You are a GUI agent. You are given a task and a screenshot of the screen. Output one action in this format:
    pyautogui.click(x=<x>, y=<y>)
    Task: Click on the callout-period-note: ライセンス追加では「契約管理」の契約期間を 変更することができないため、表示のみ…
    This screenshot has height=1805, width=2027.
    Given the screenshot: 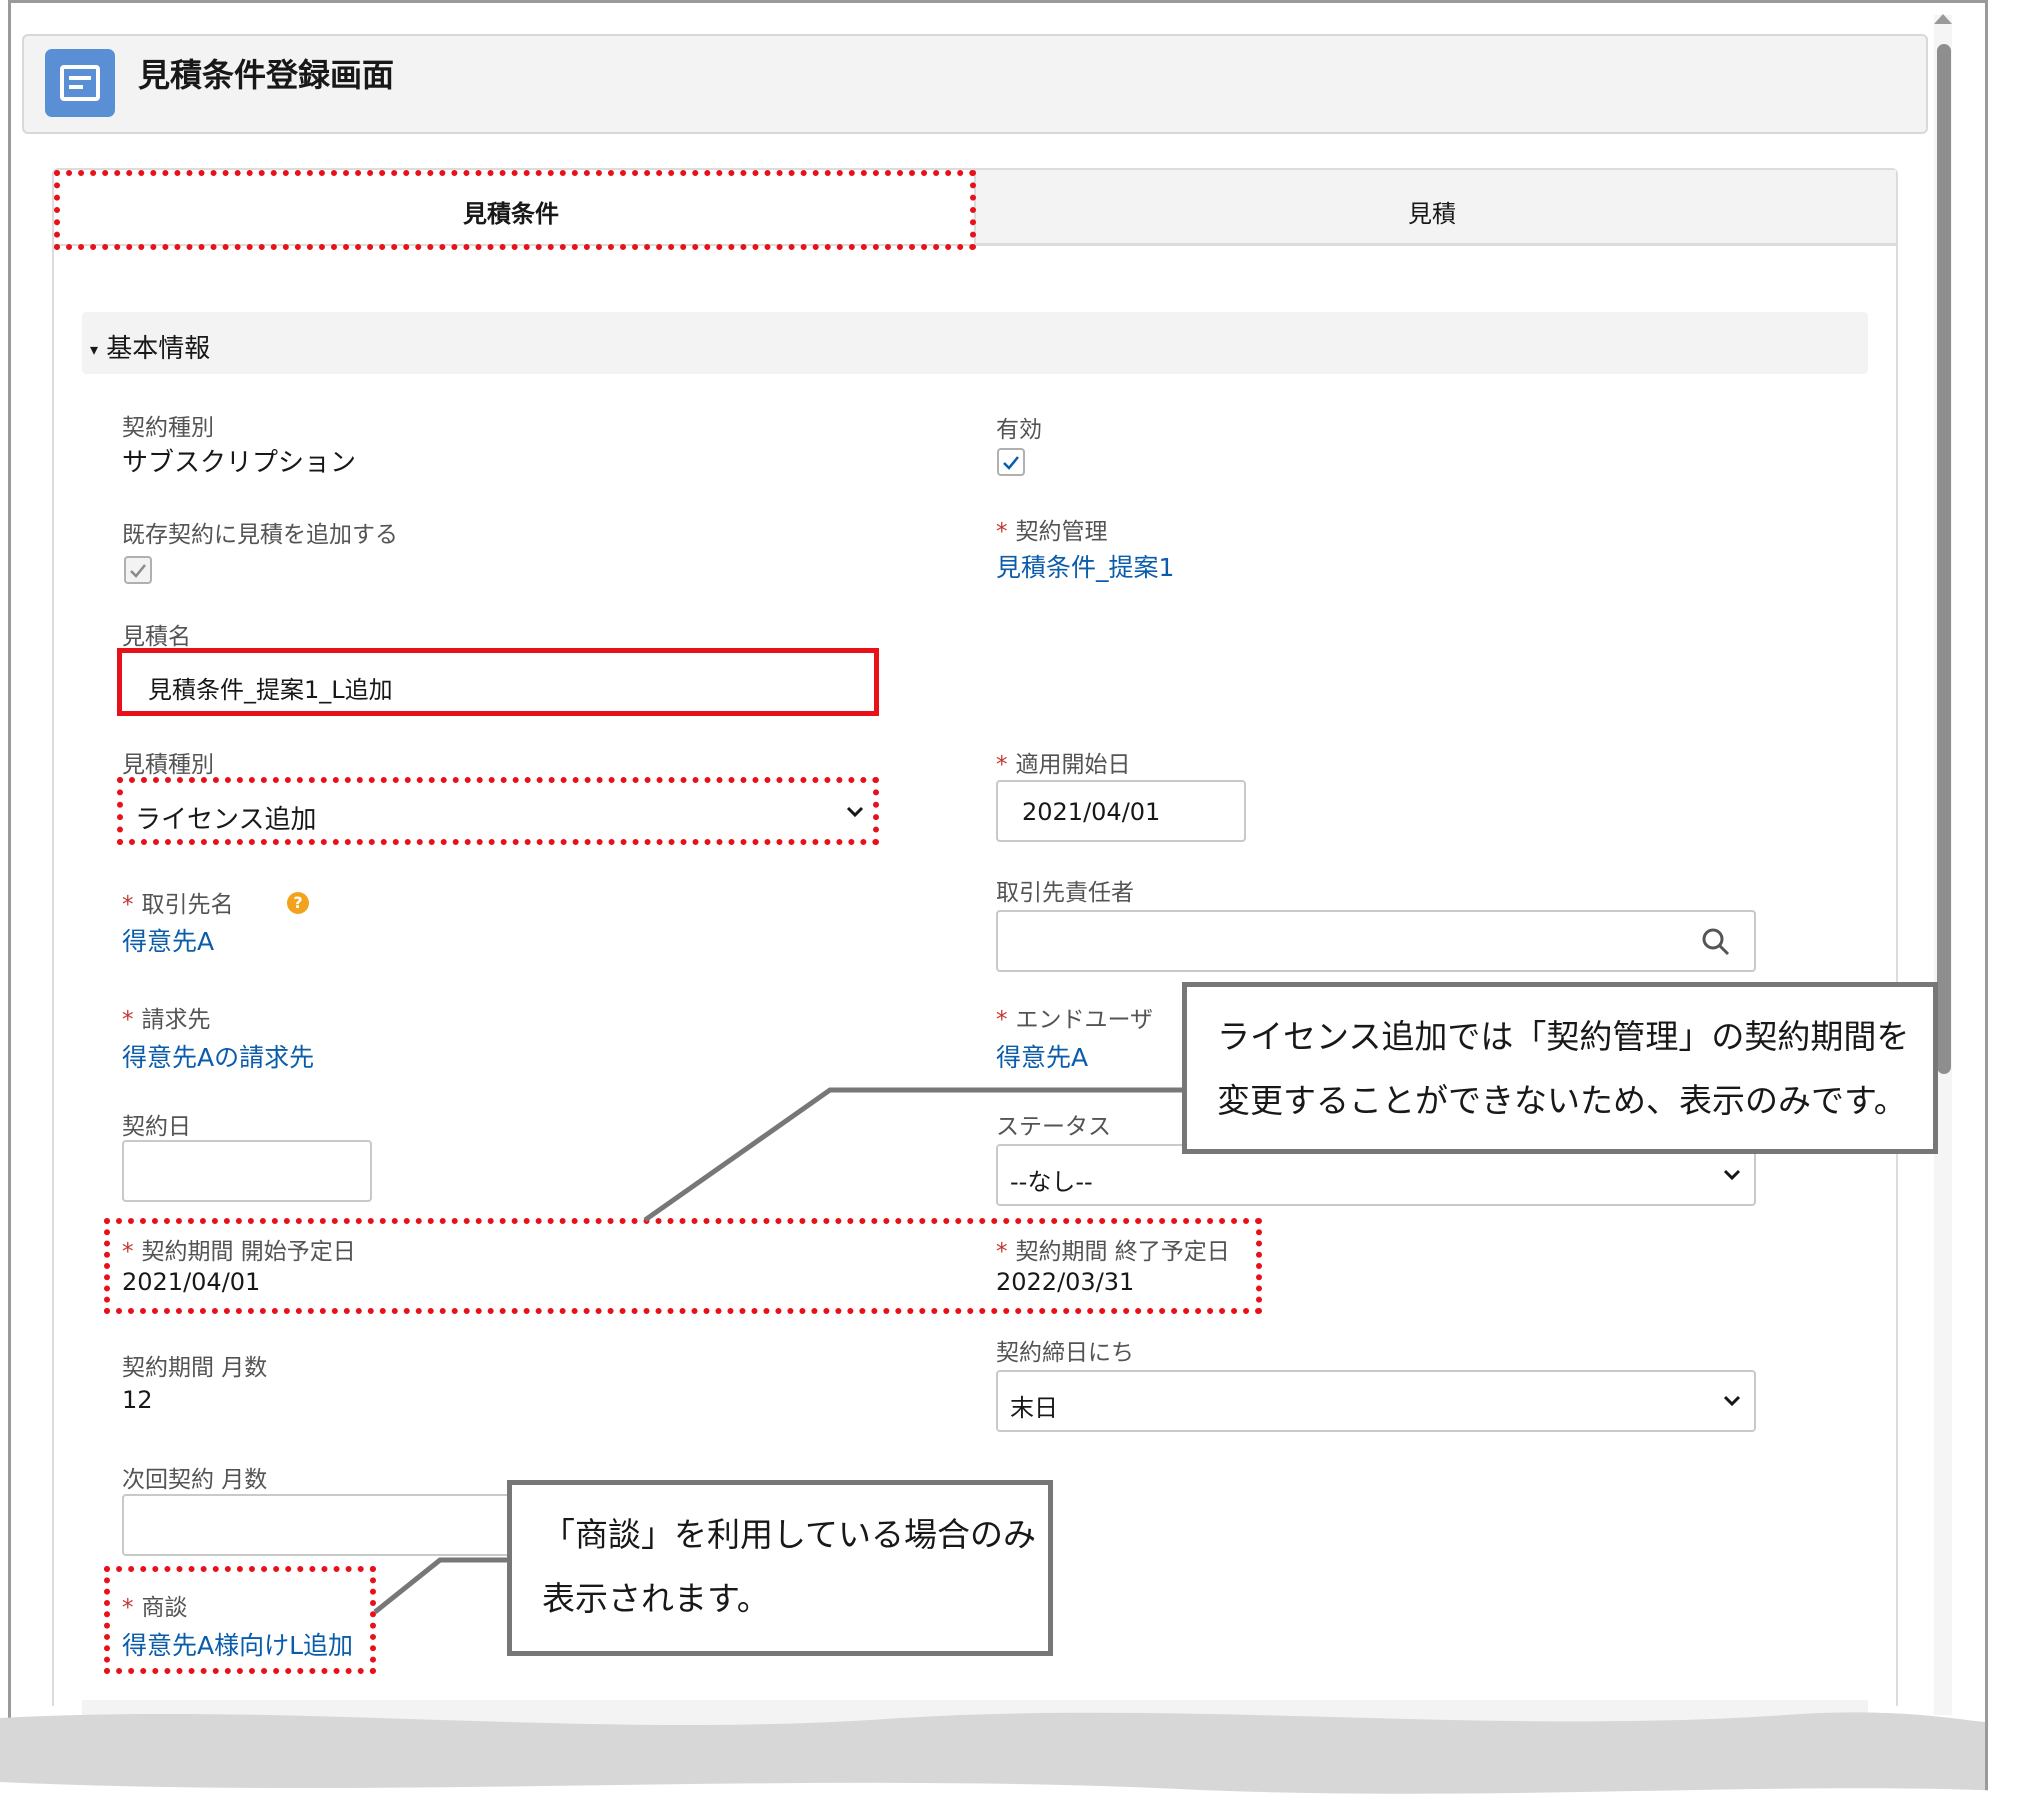 What is the action you would take?
    pyautogui.click(x=1560, y=1068)
    